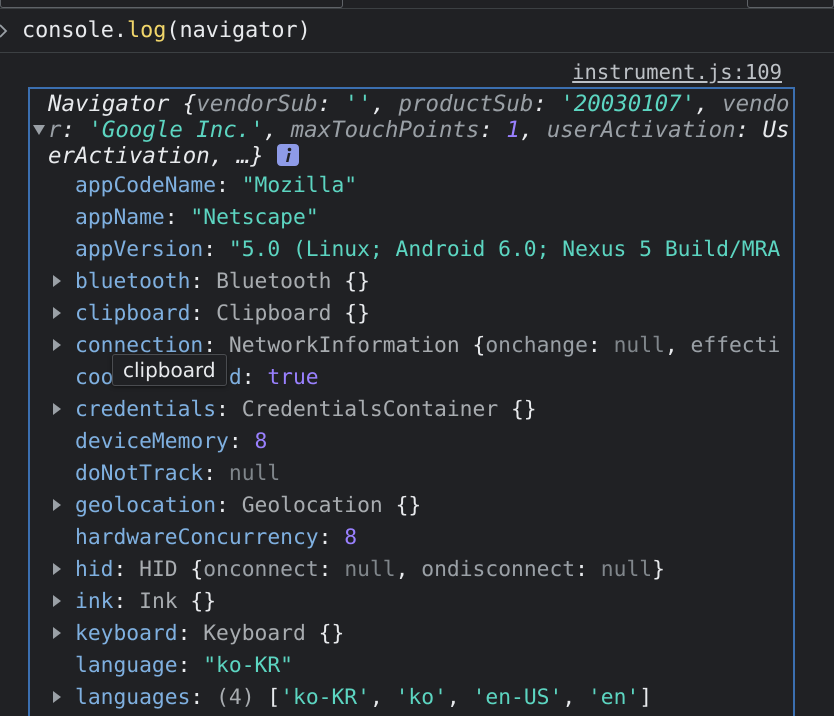 The height and width of the screenshot is (716, 834). I want to click on source-link: instrument.js:109, so click(677, 73).